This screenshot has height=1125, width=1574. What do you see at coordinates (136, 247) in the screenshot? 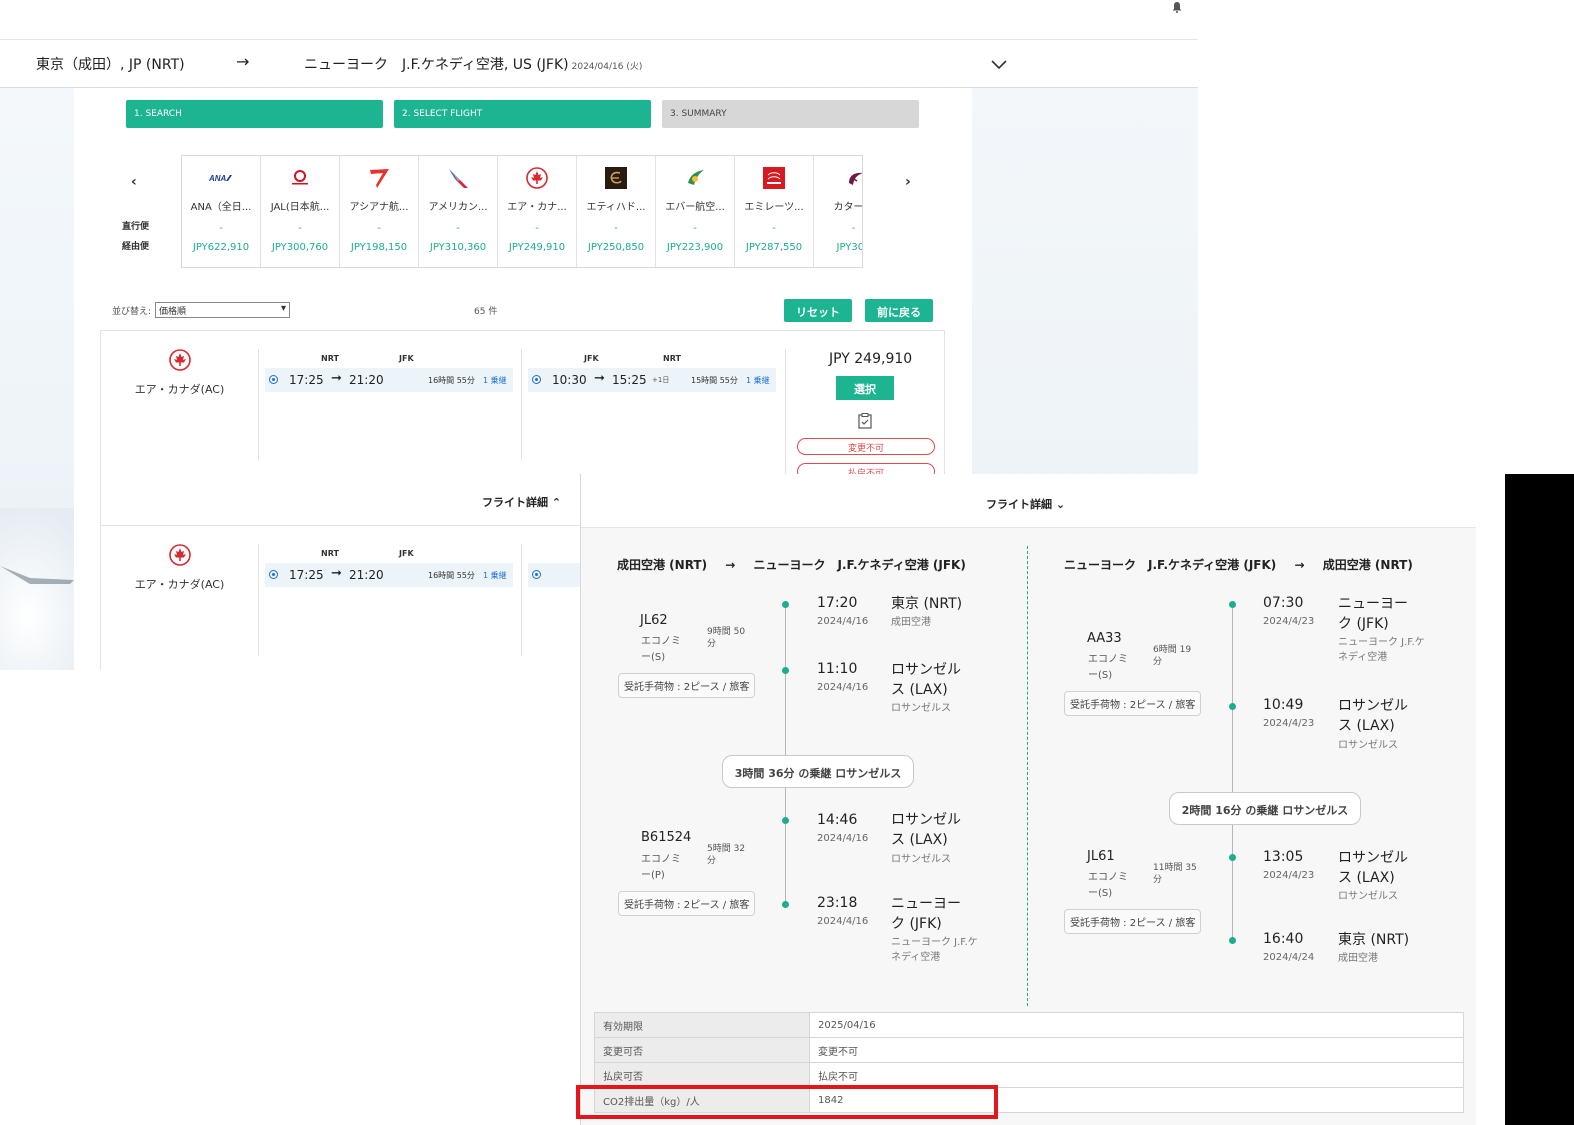
I see `row-label-connecting: 経由便` at bounding box center [136, 247].